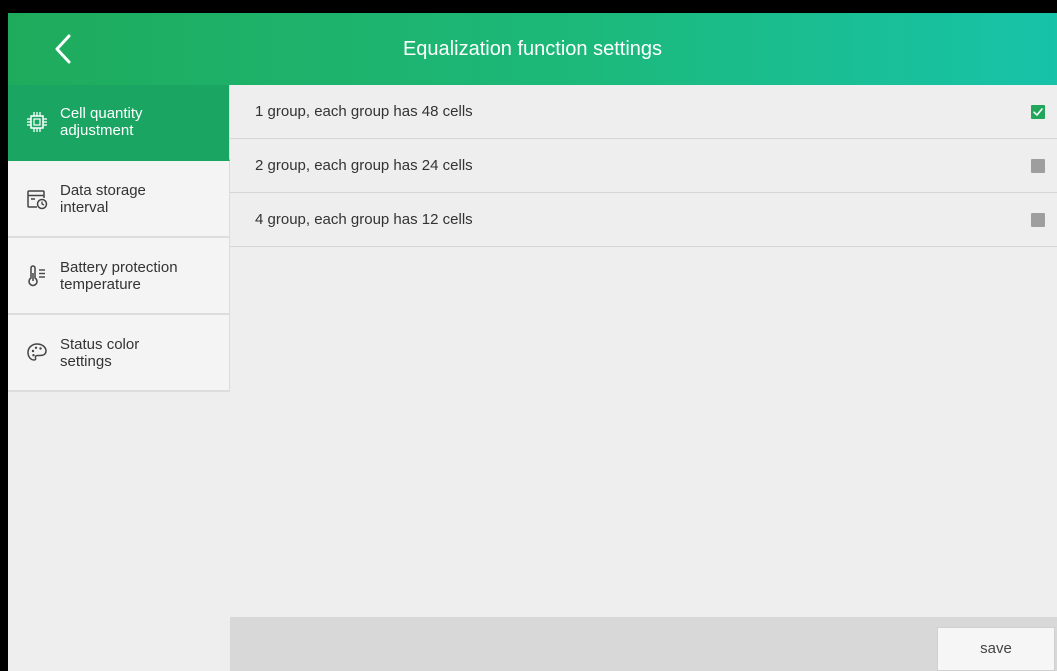  I want to click on calendar-clock-icon, so click(37, 199).